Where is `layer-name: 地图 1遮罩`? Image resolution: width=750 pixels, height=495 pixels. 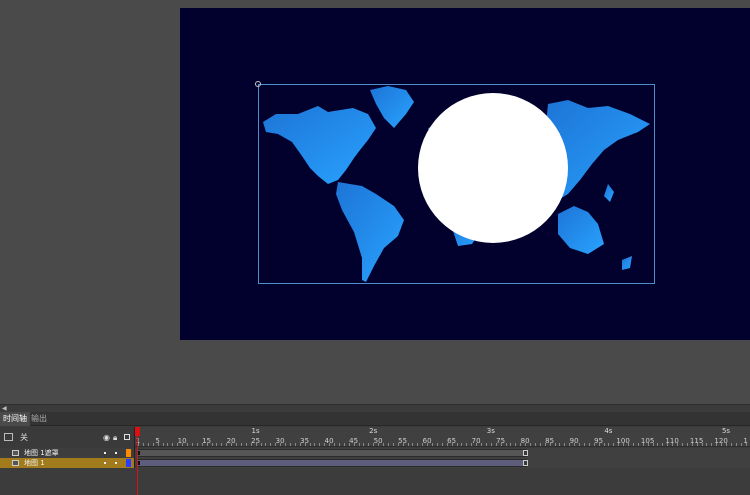
layer-name: 地图 1遮罩 is located at coordinates (41, 453).